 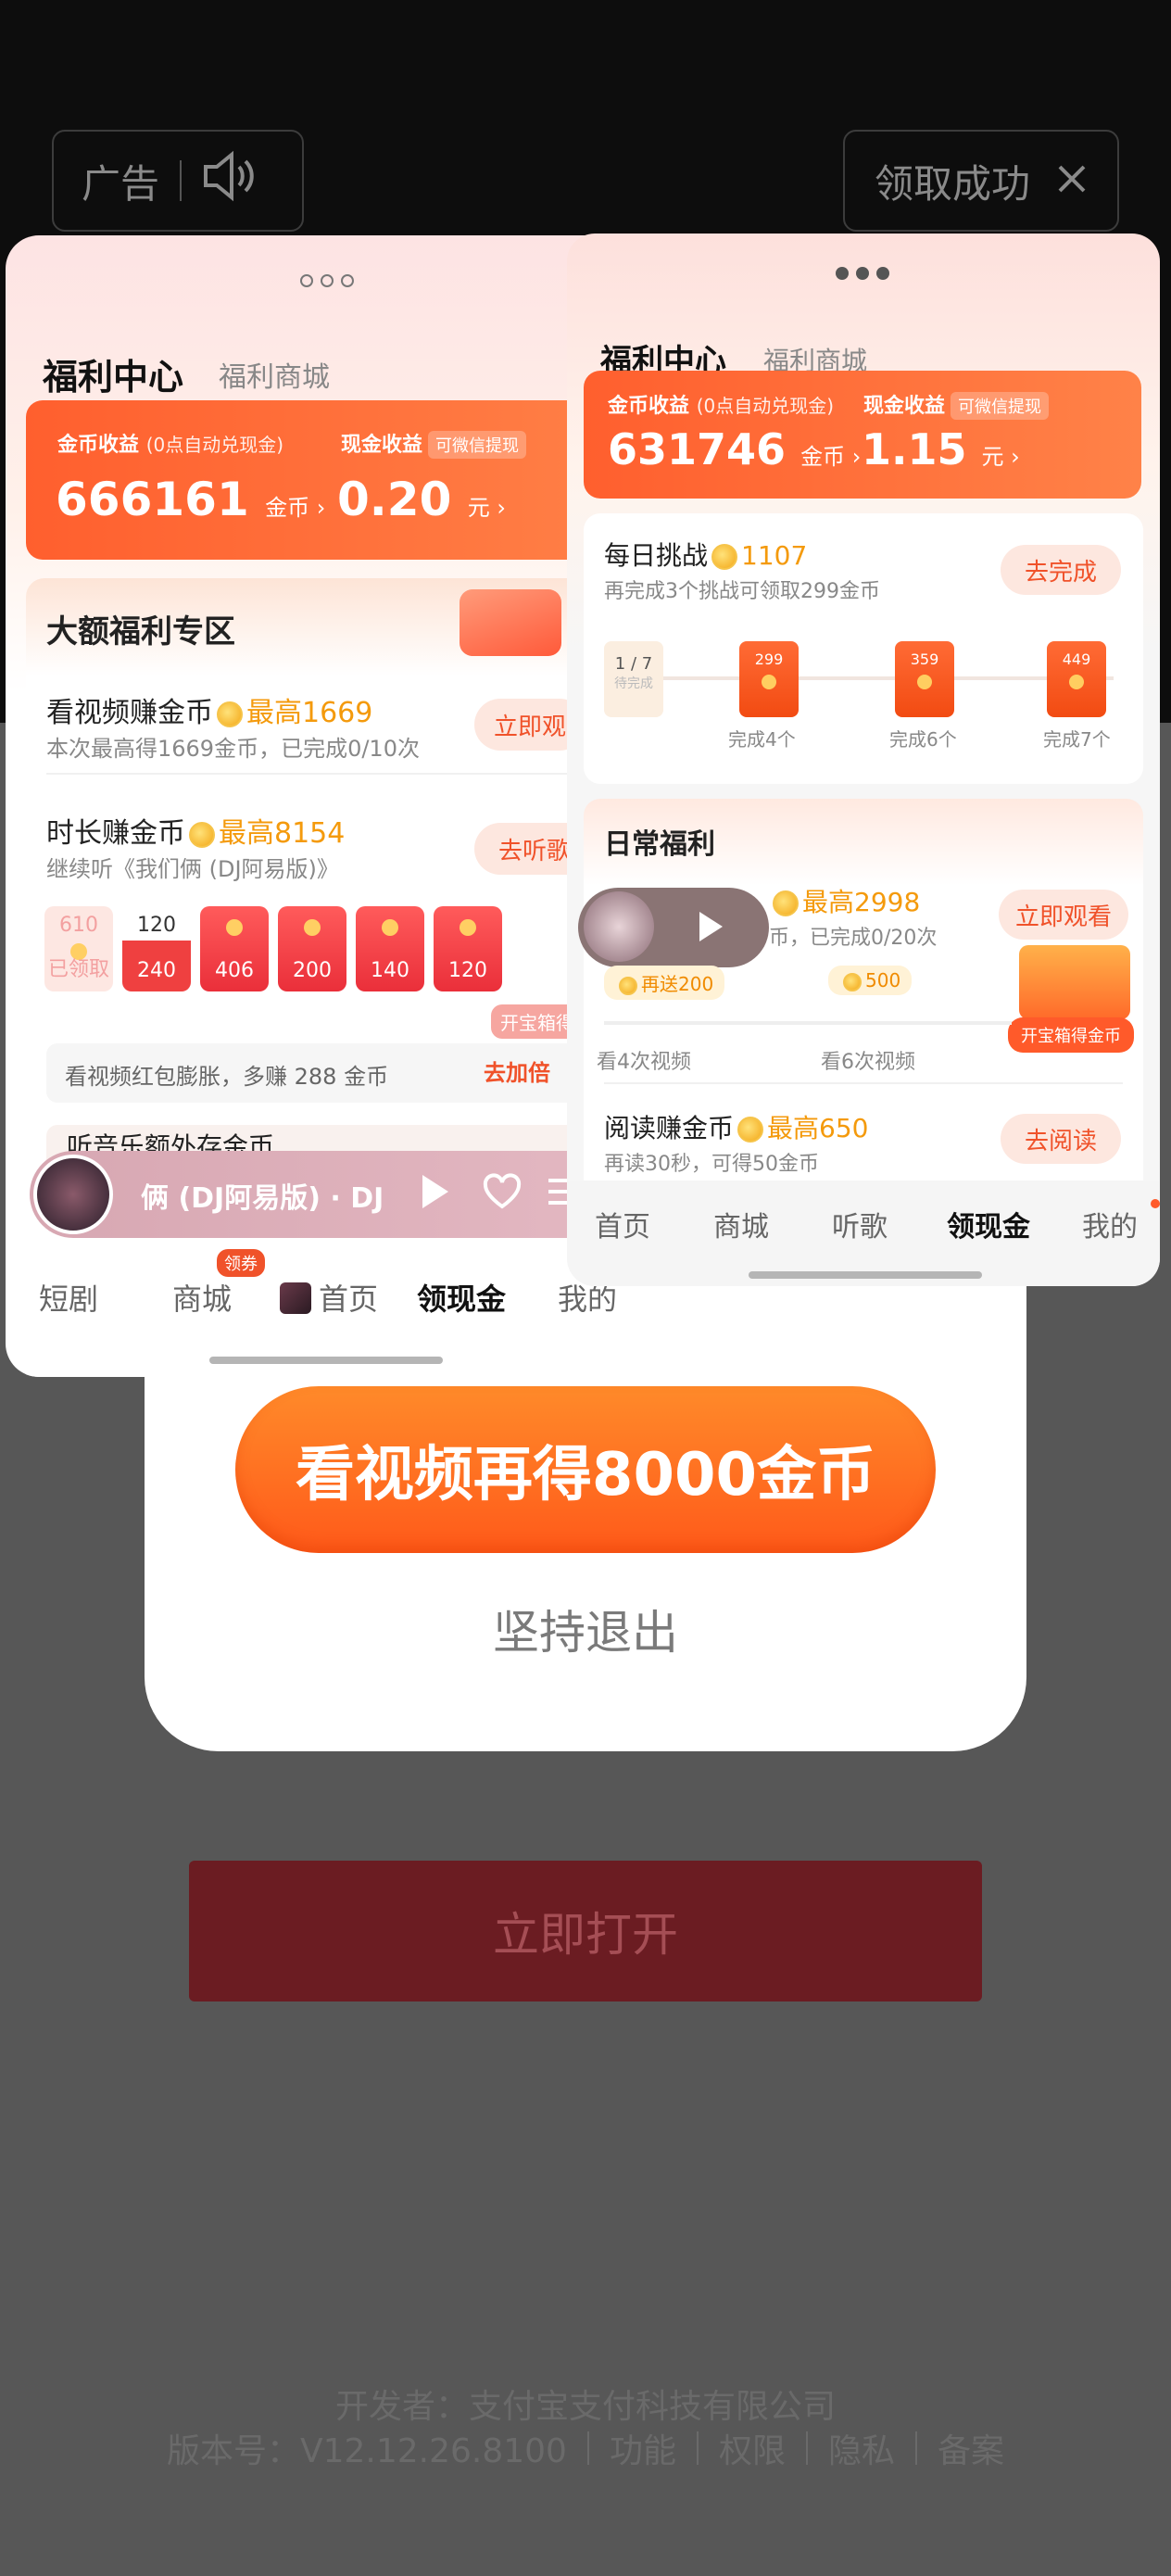 What do you see at coordinates (868, 1062) in the screenshot?
I see `milestone-6: 看6次视频` at bounding box center [868, 1062].